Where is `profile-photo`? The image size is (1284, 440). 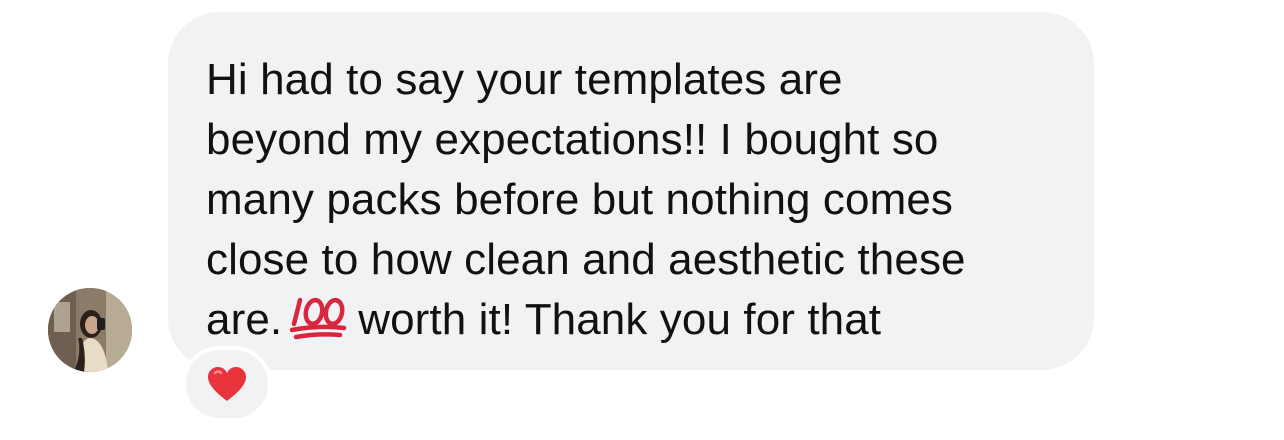
profile-photo is located at coordinates (90, 330).